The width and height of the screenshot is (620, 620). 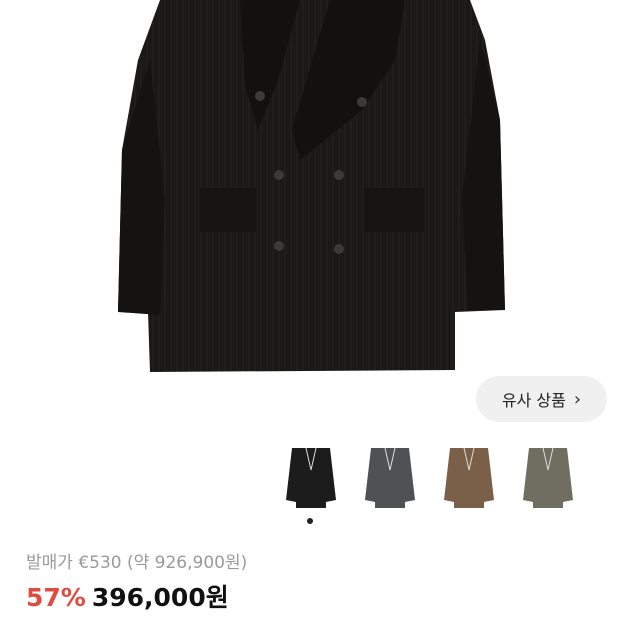 I want to click on color-option-charcoal, so click(x=390, y=476).